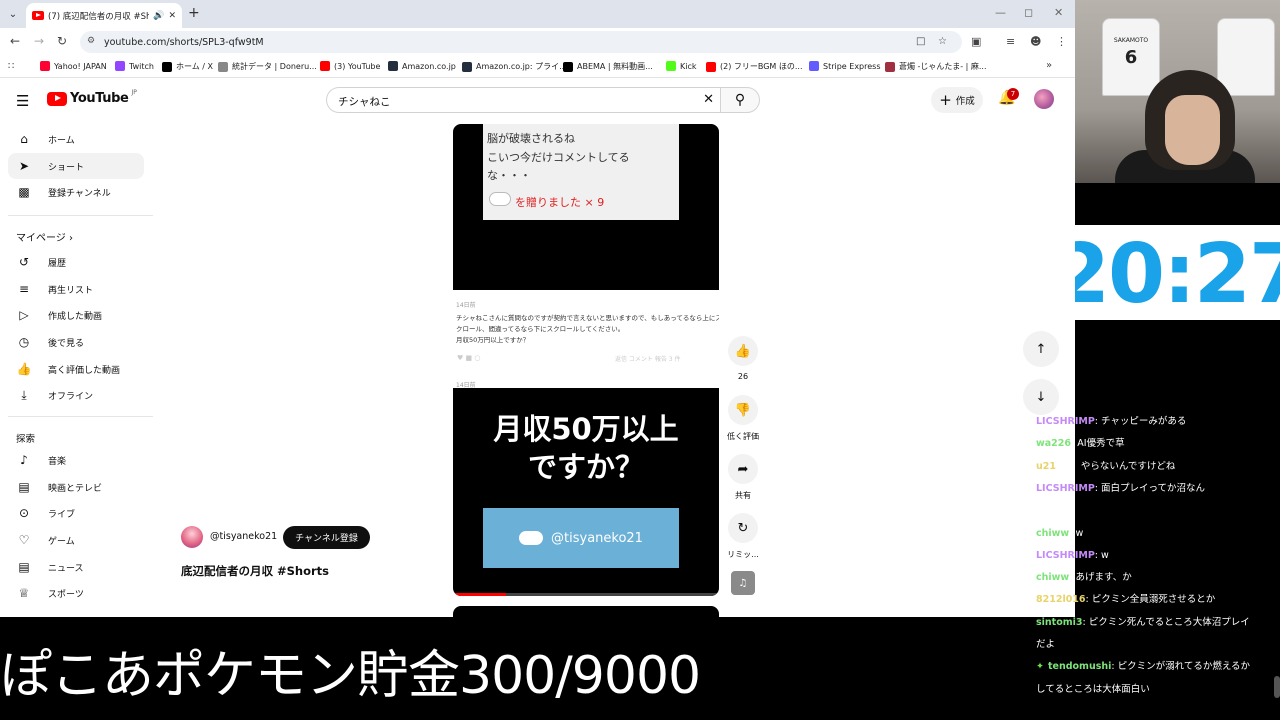  I want to click on video-comment-card: 脳が破壊されるね こいつ今だけコメントしてる な・・・ を贈りました × 9, so click(581, 172).